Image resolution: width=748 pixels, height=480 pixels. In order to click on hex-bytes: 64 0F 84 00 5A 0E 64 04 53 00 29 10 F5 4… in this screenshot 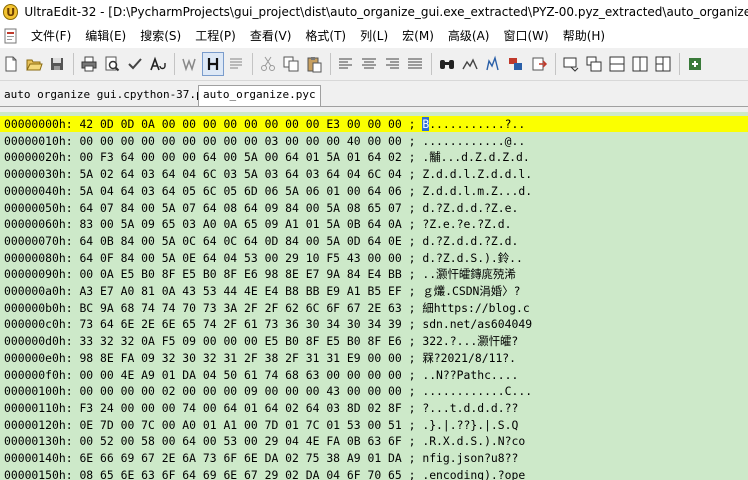, I will do `click(240, 258)`.